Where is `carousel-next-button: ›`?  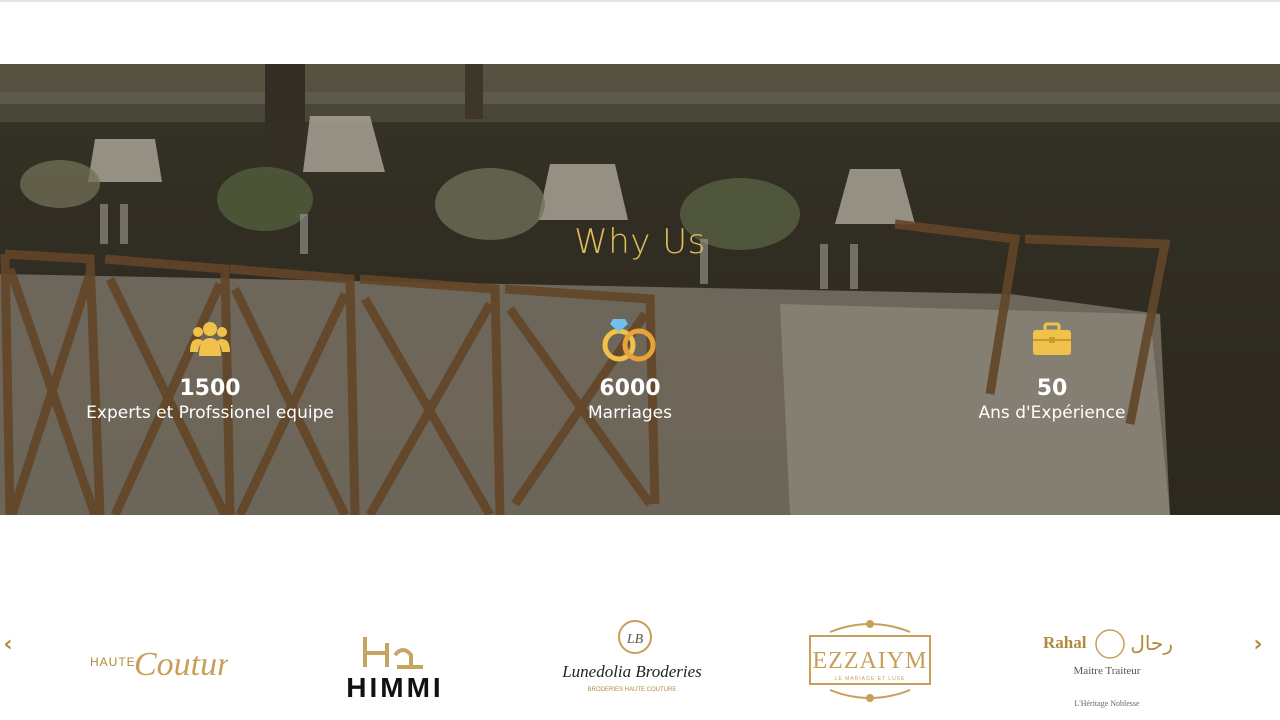 carousel-next-button: › is located at coordinates (1258, 645).